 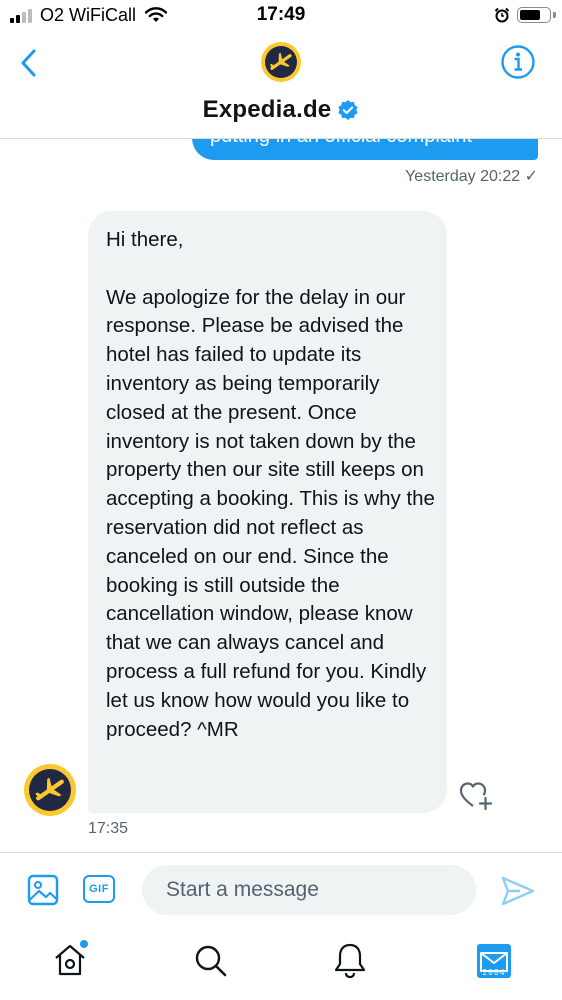 What do you see at coordinates (494, 972) in the screenshot?
I see `messages-tile-text: 2004` at bounding box center [494, 972].